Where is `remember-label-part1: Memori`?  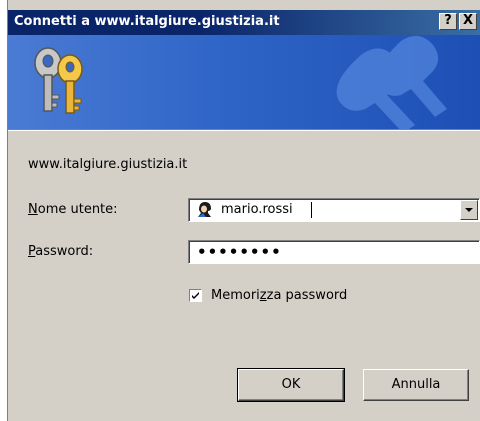 remember-label-part1: Memori is located at coordinates (235, 295).